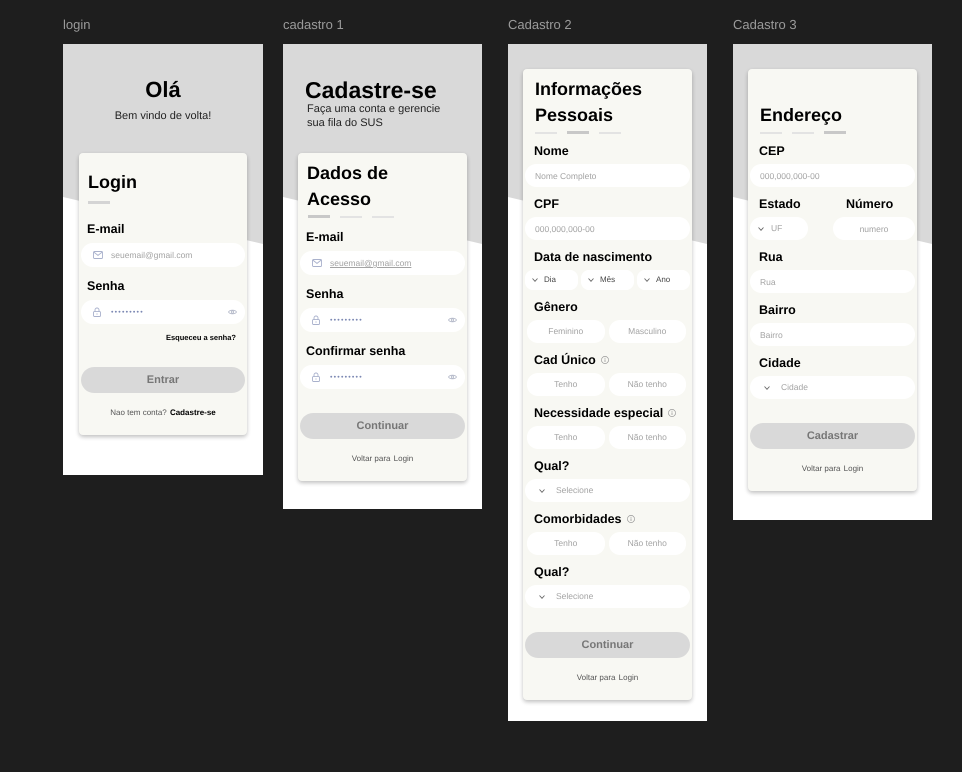  What do you see at coordinates (356, 351) in the screenshot?
I see `field-label: Confirmar senha` at bounding box center [356, 351].